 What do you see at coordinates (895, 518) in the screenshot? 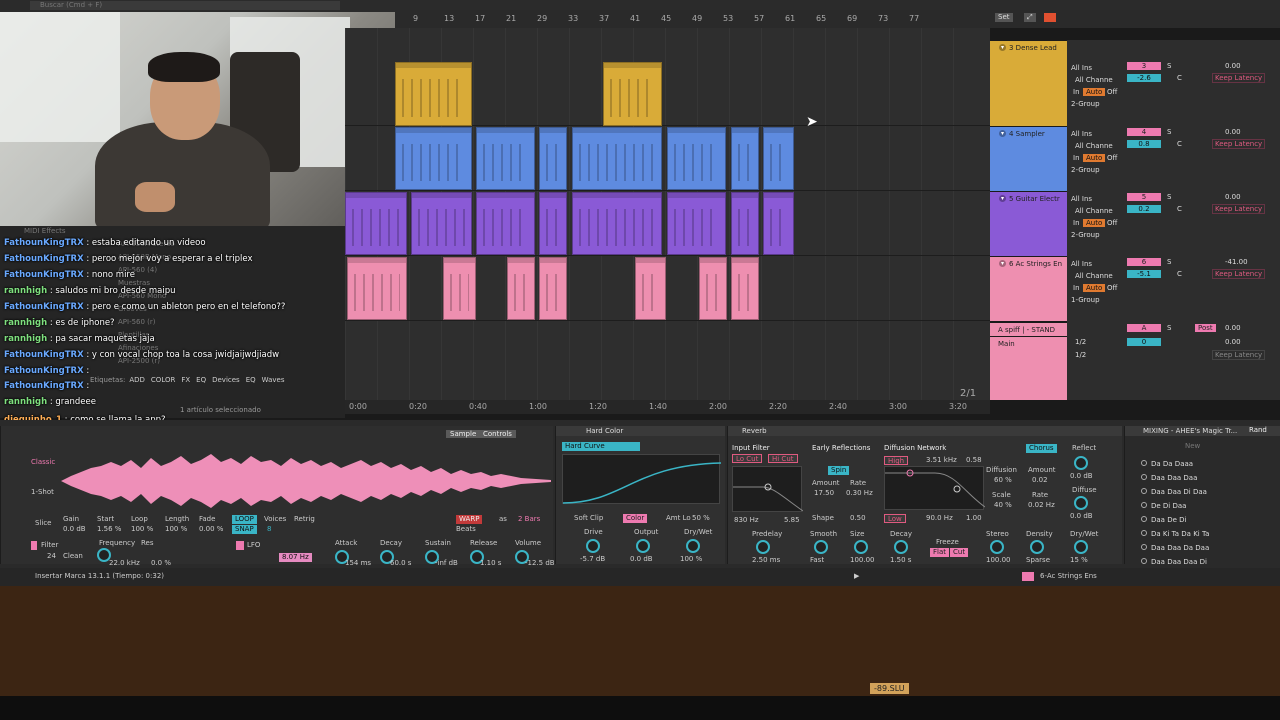
I see `low-button: Low` at bounding box center [895, 518].